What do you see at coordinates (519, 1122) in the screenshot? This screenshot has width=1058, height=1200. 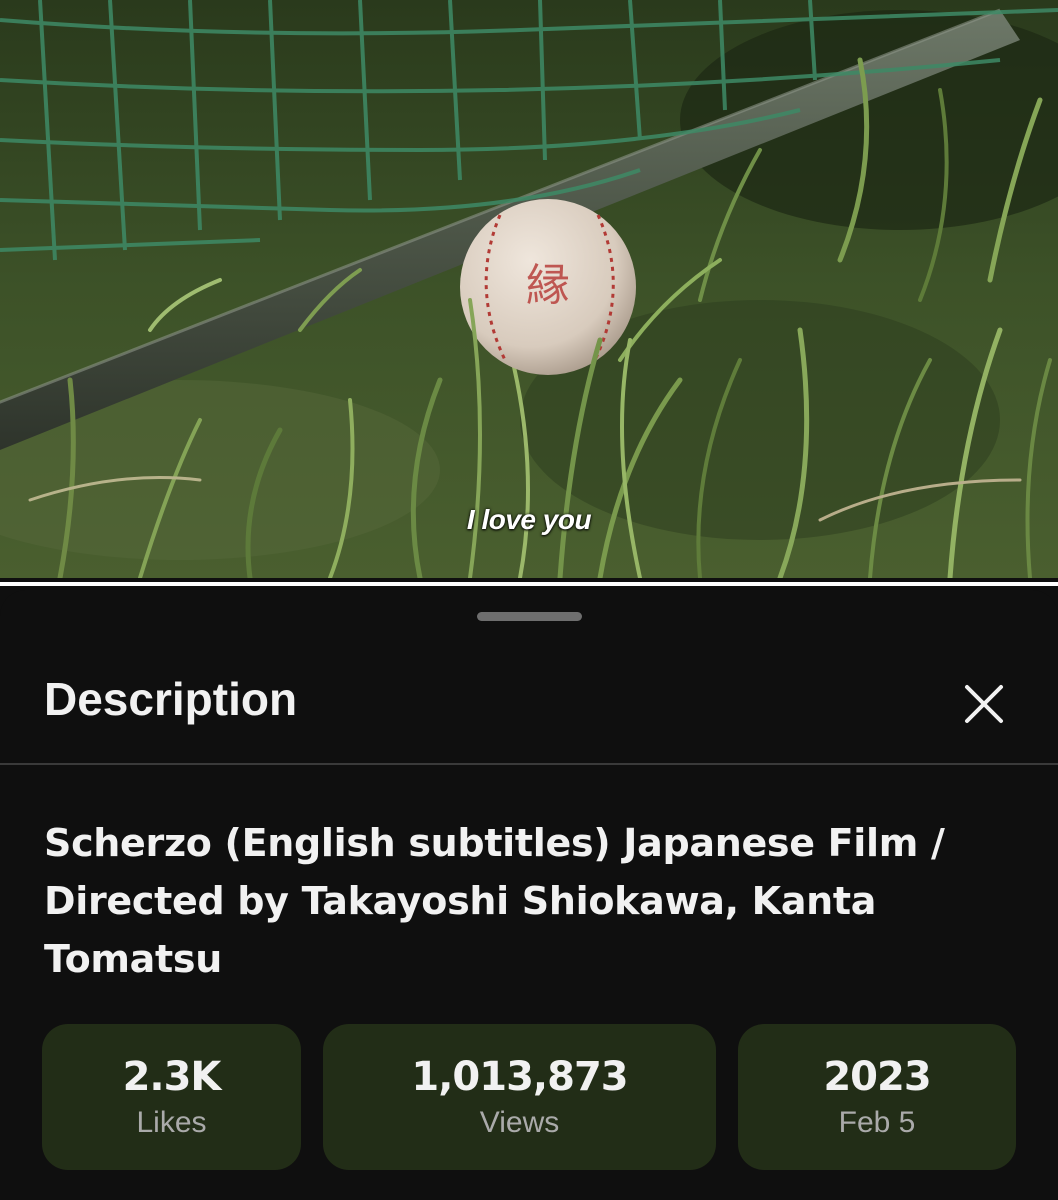 I see `views-label: Views` at bounding box center [519, 1122].